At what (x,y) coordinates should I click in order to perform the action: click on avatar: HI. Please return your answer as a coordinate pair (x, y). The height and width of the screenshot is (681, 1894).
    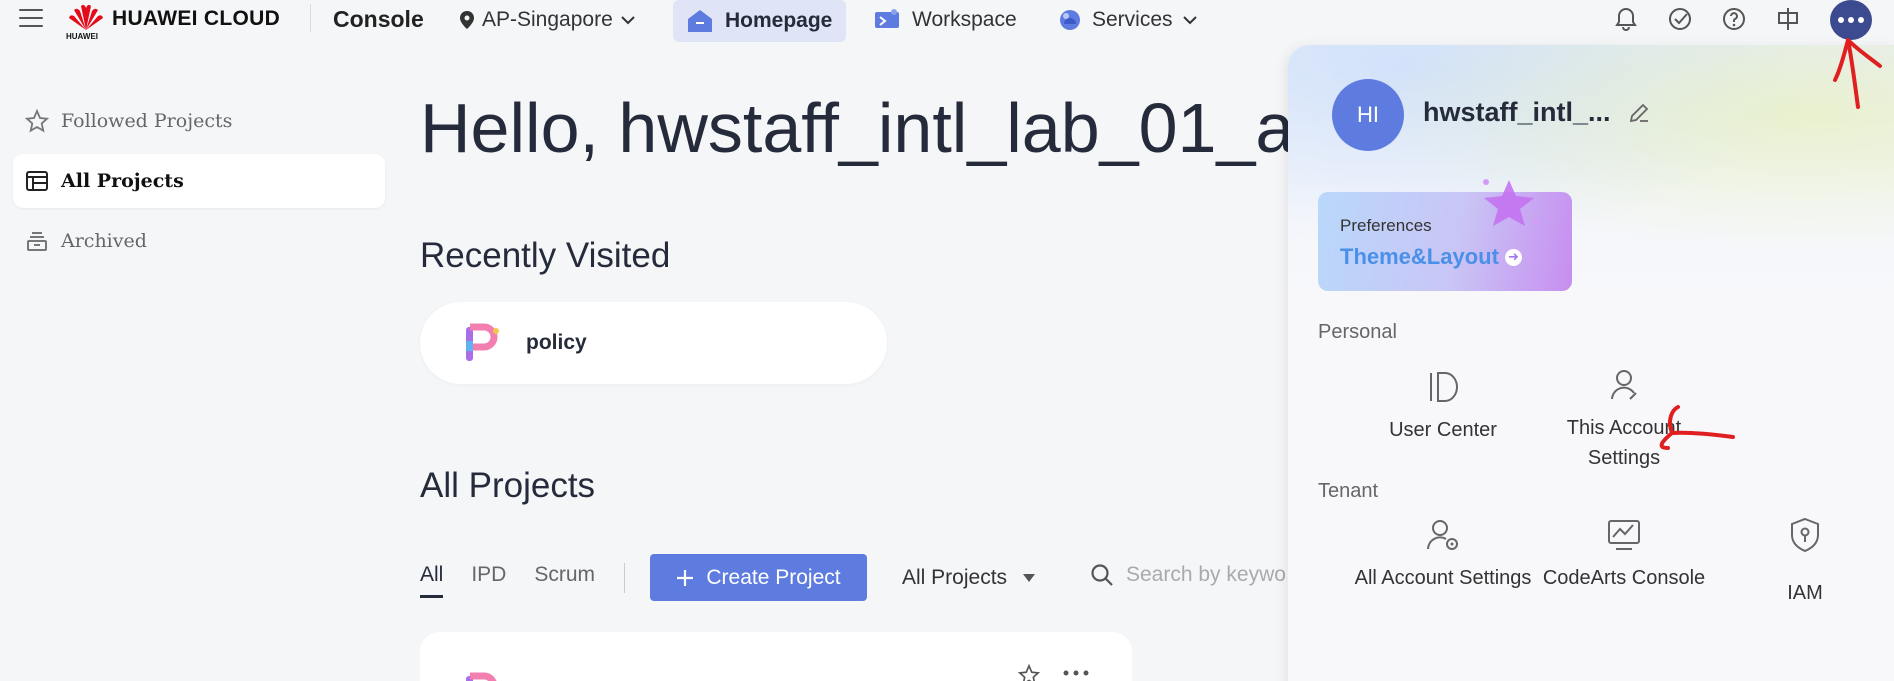
    Looking at the image, I should click on (1368, 115).